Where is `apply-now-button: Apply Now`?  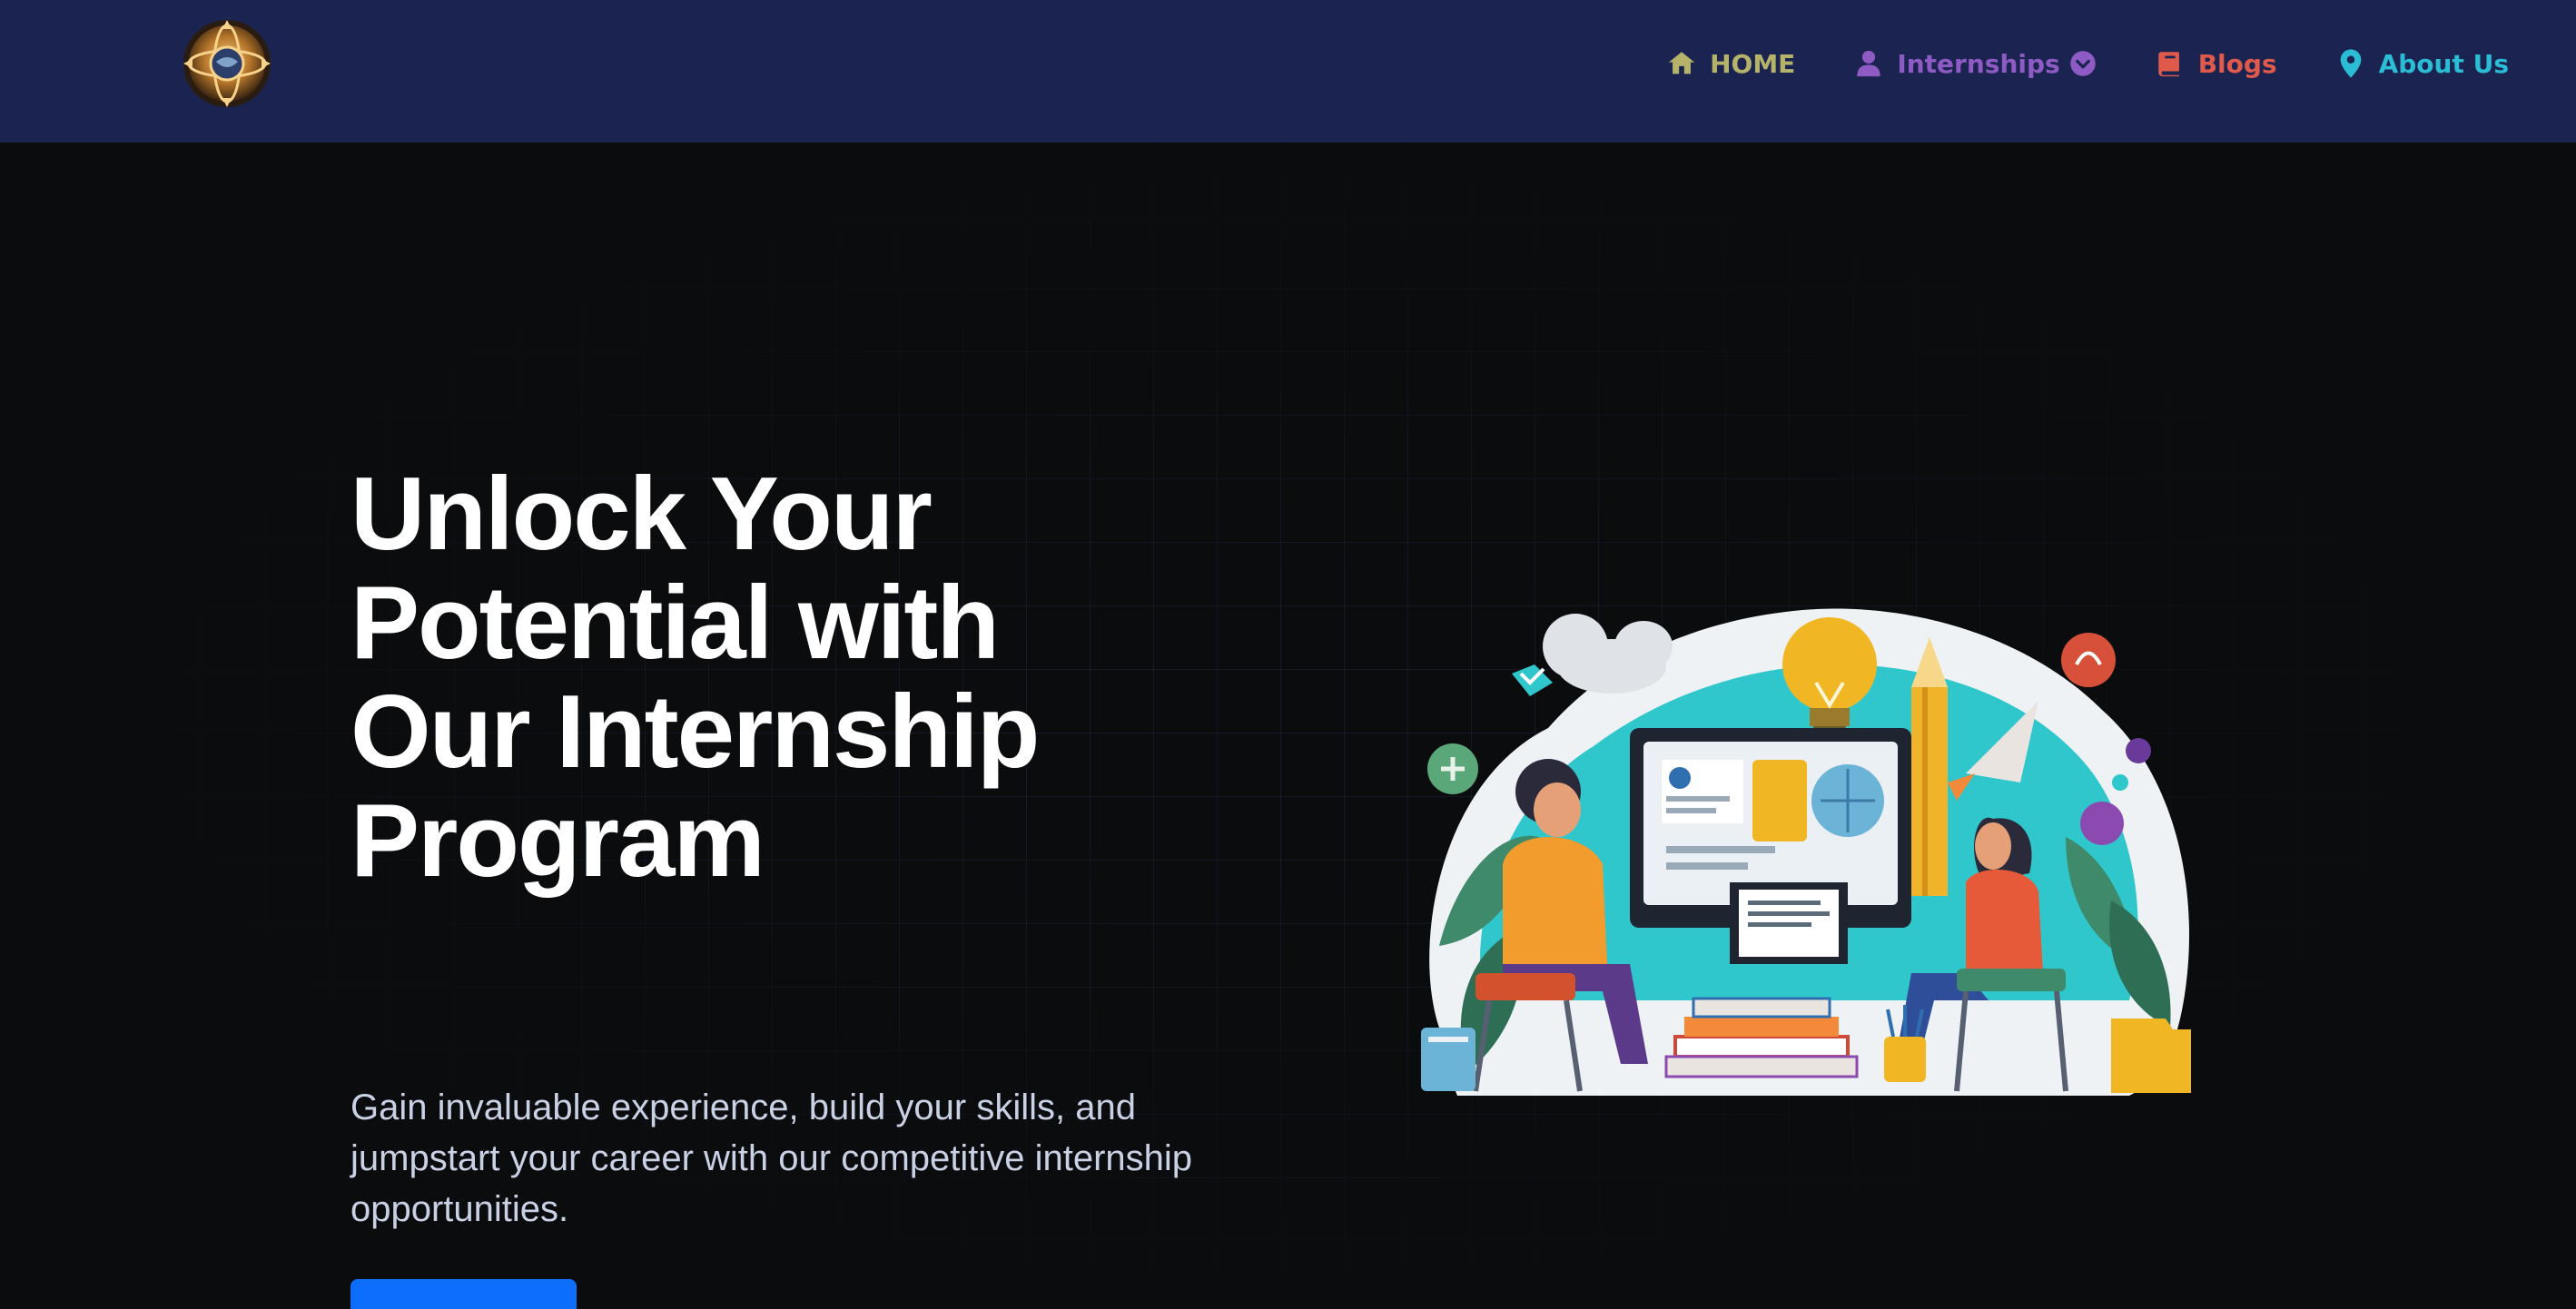
apply-now-button: Apply Now is located at coordinates (463, 1294).